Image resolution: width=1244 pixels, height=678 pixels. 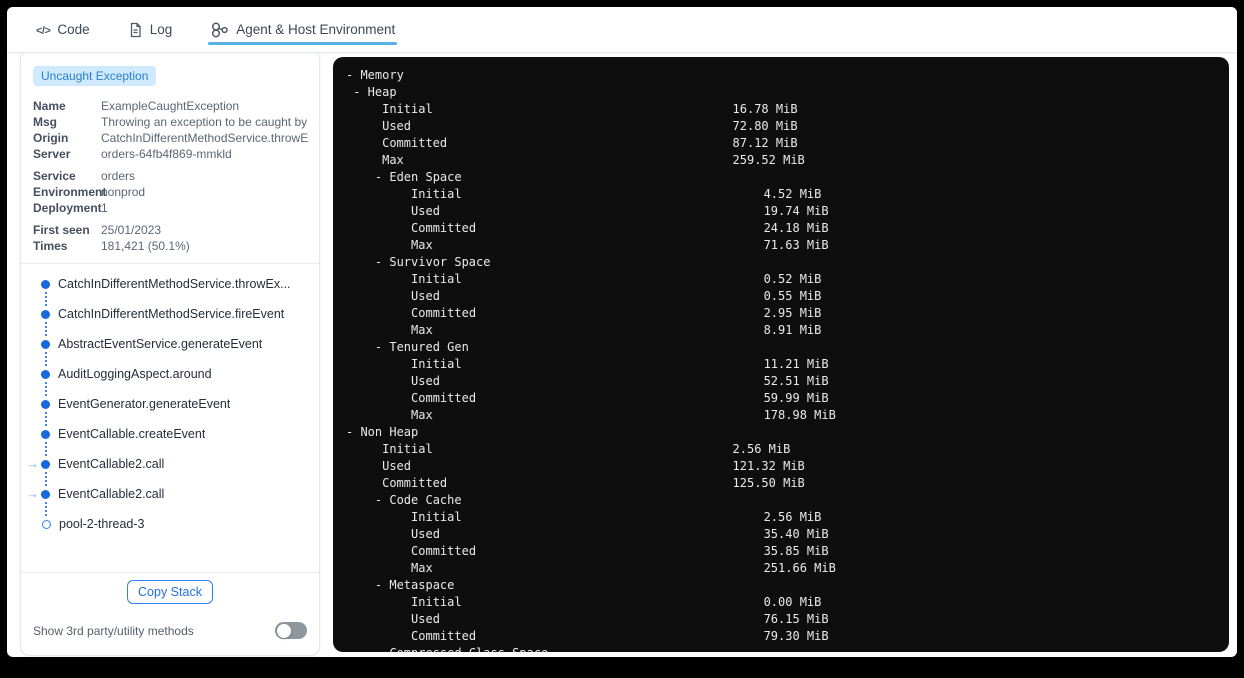 I want to click on memory-tree-value: 52.51 MiB, so click(x=796, y=381).